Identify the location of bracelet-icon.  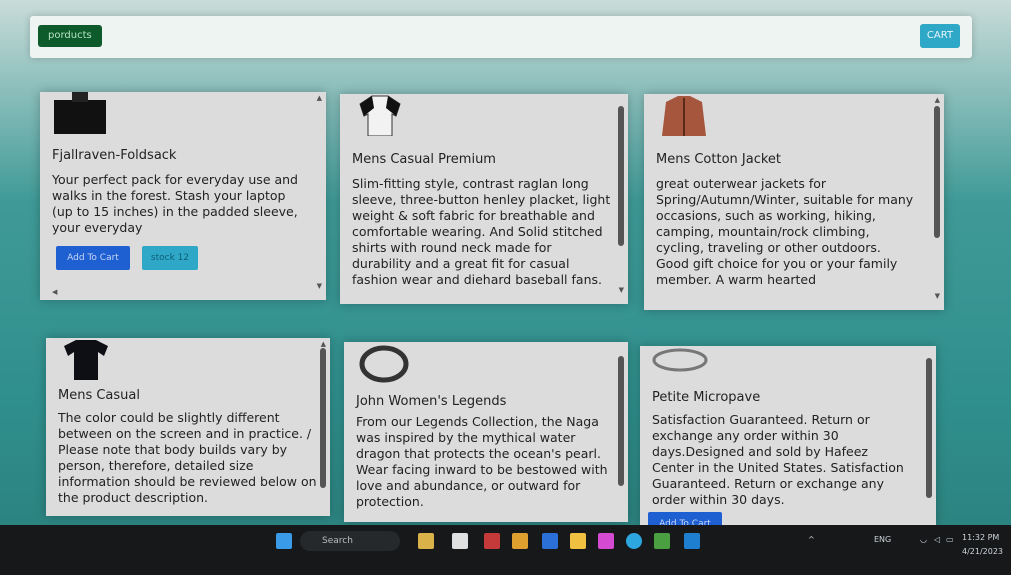
(384, 362).